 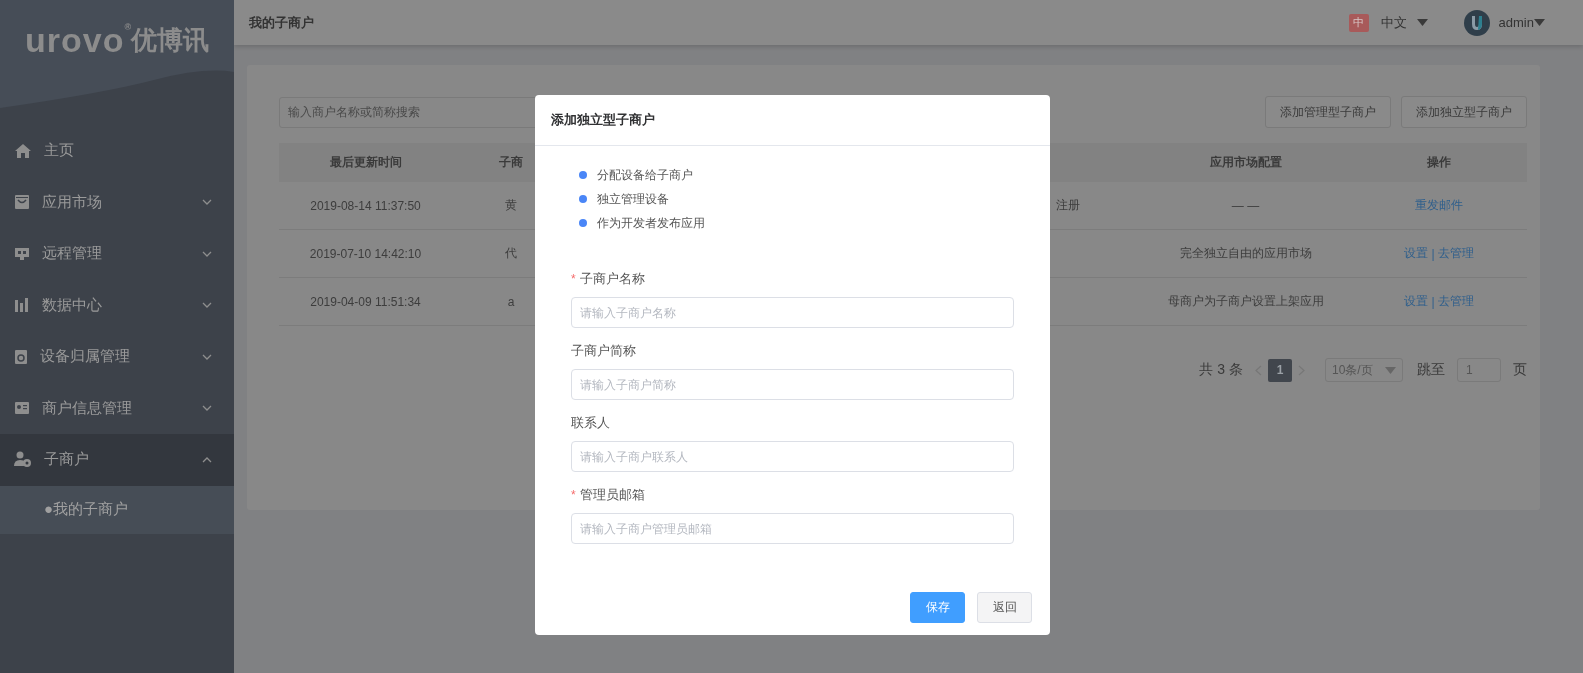 What do you see at coordinates (1245, 205) in the screenshot?
I see `table-cell: — —` at bounding box center [1245, 205].